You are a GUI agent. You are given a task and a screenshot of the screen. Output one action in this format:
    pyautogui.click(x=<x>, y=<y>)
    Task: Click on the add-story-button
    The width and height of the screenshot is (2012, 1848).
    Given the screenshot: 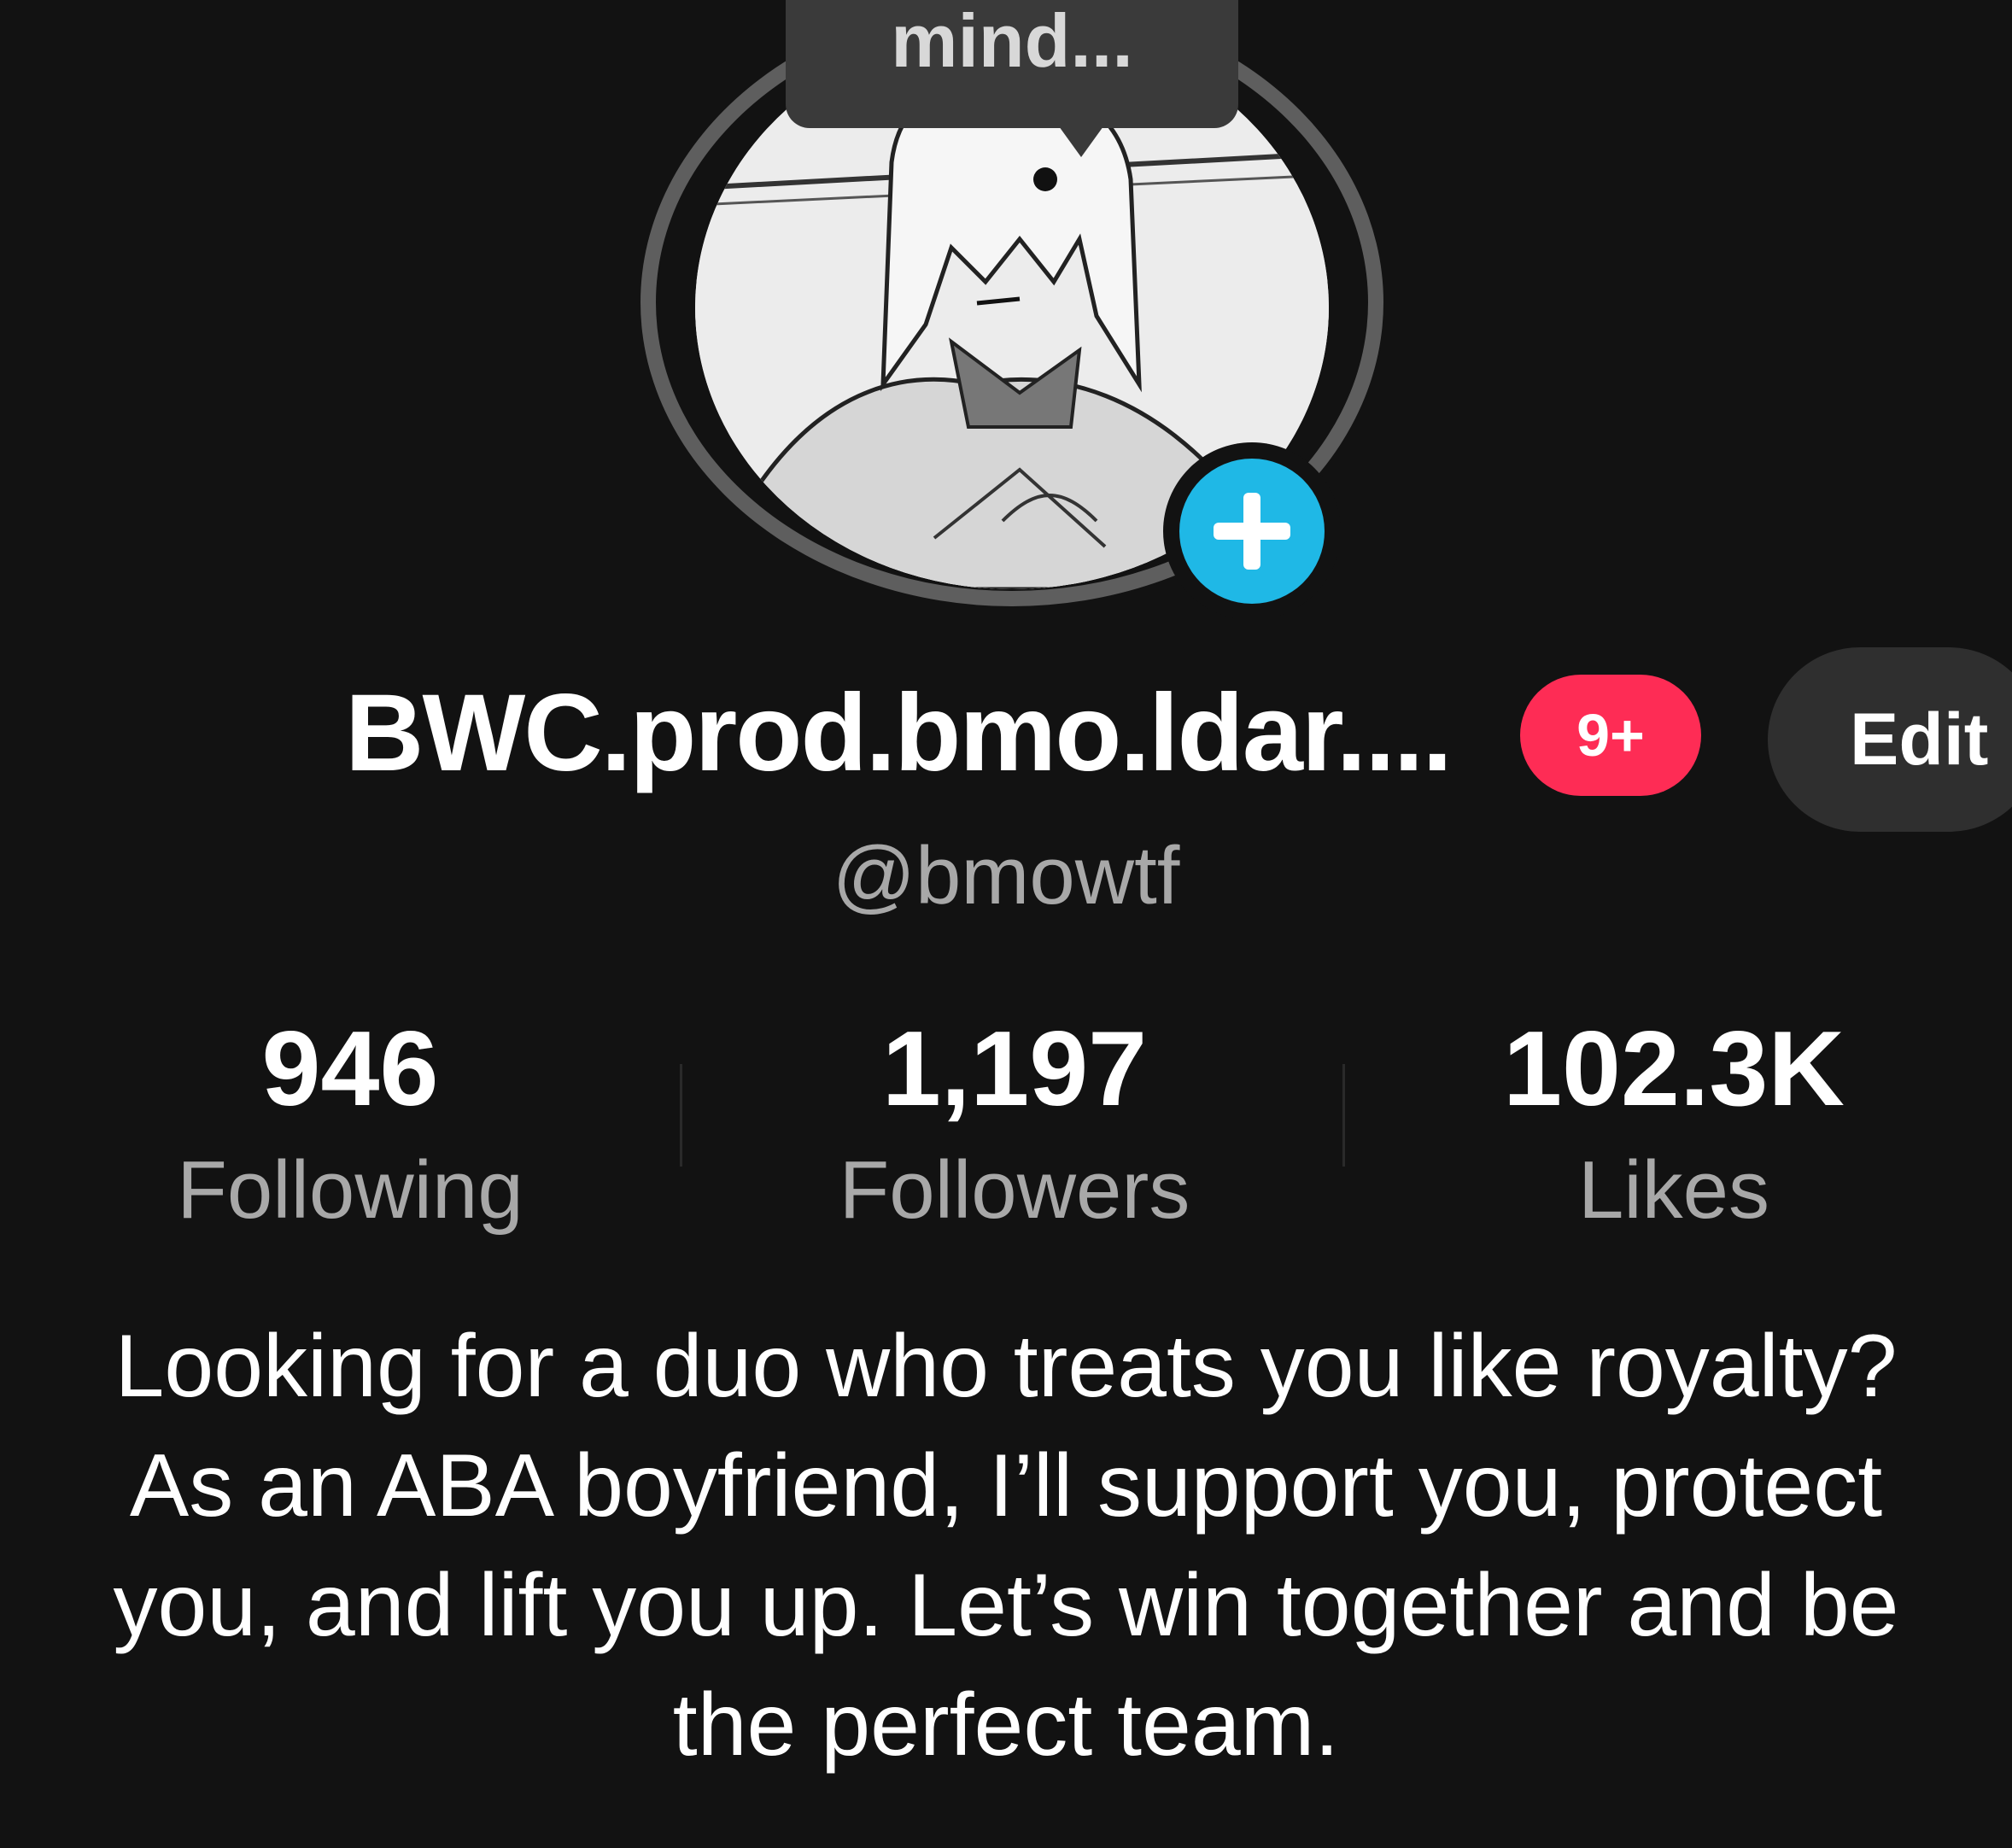 What is the action you would take?
    pyautogui.click(x=1252, y=531)
    